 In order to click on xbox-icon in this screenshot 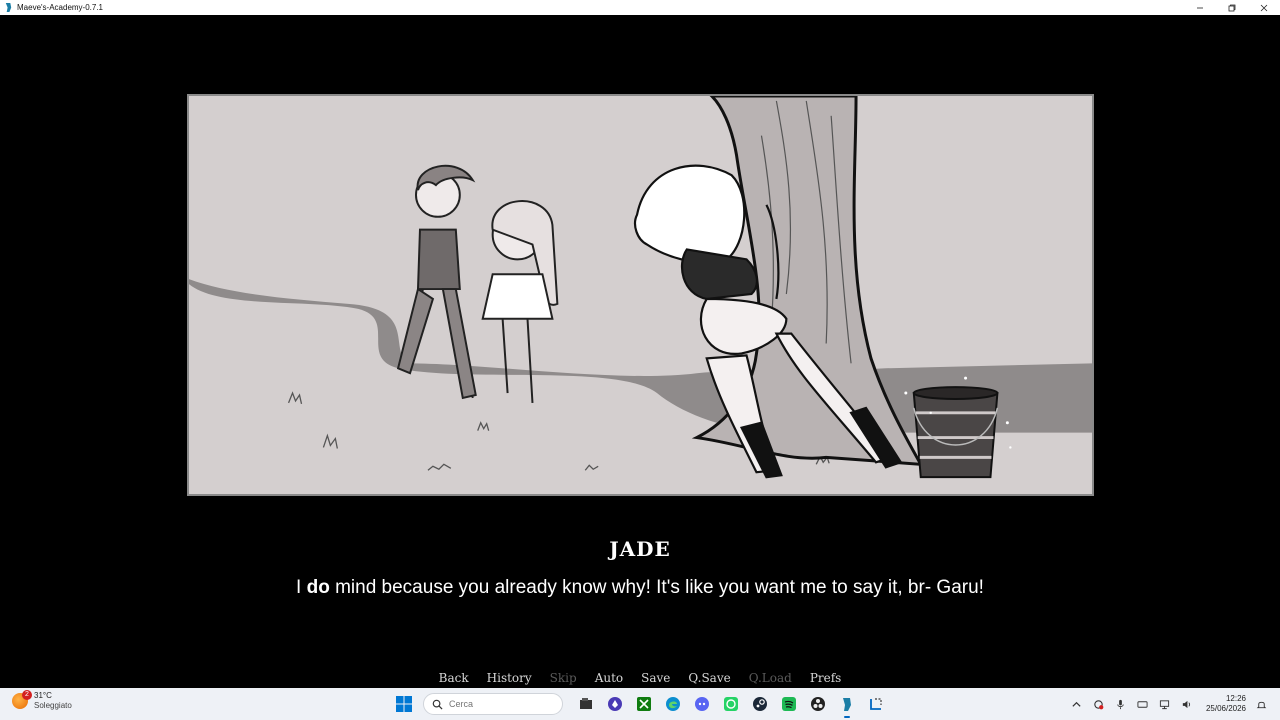, I will do `click(643, 704)`.